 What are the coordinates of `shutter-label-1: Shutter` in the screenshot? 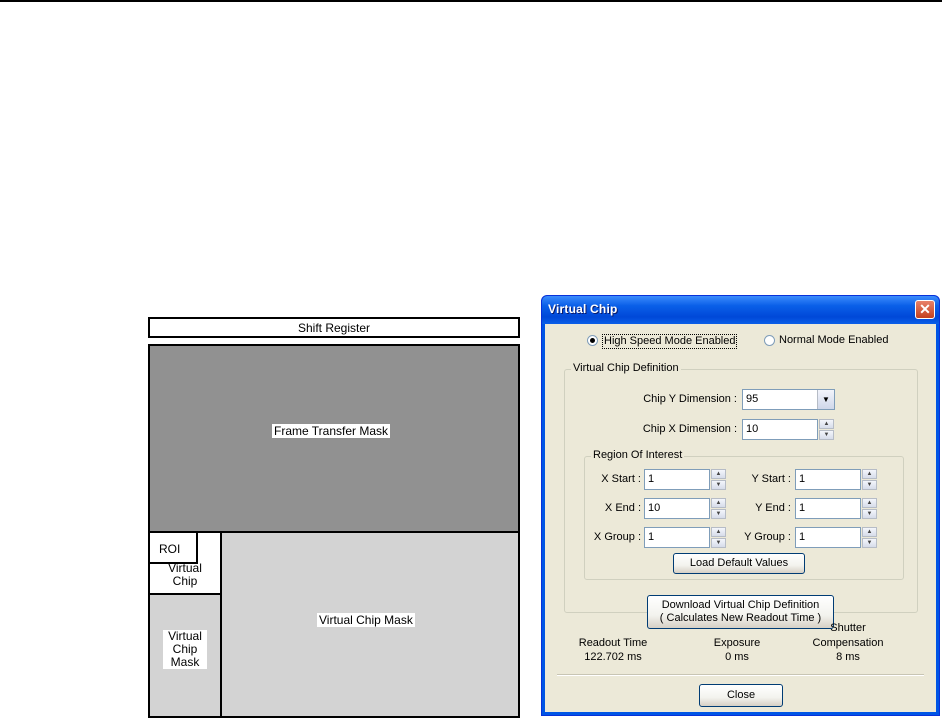 It's located at (848, 628).